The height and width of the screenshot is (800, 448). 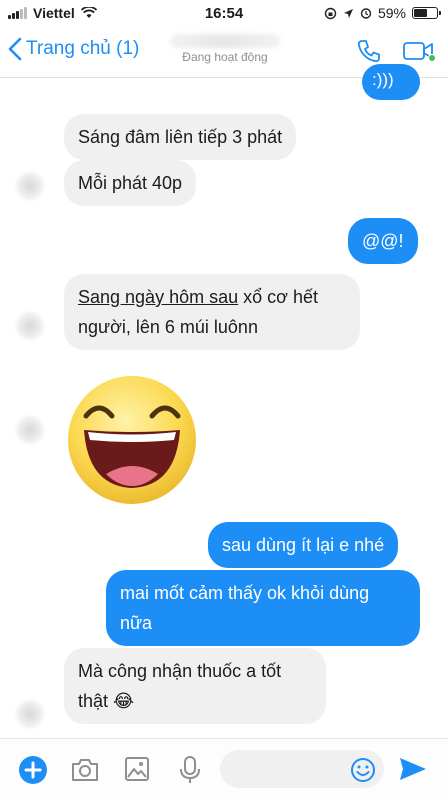 I want to click on message-text: Sáng đâm liên tiếp 3 phát, so click(x=180, y=137).